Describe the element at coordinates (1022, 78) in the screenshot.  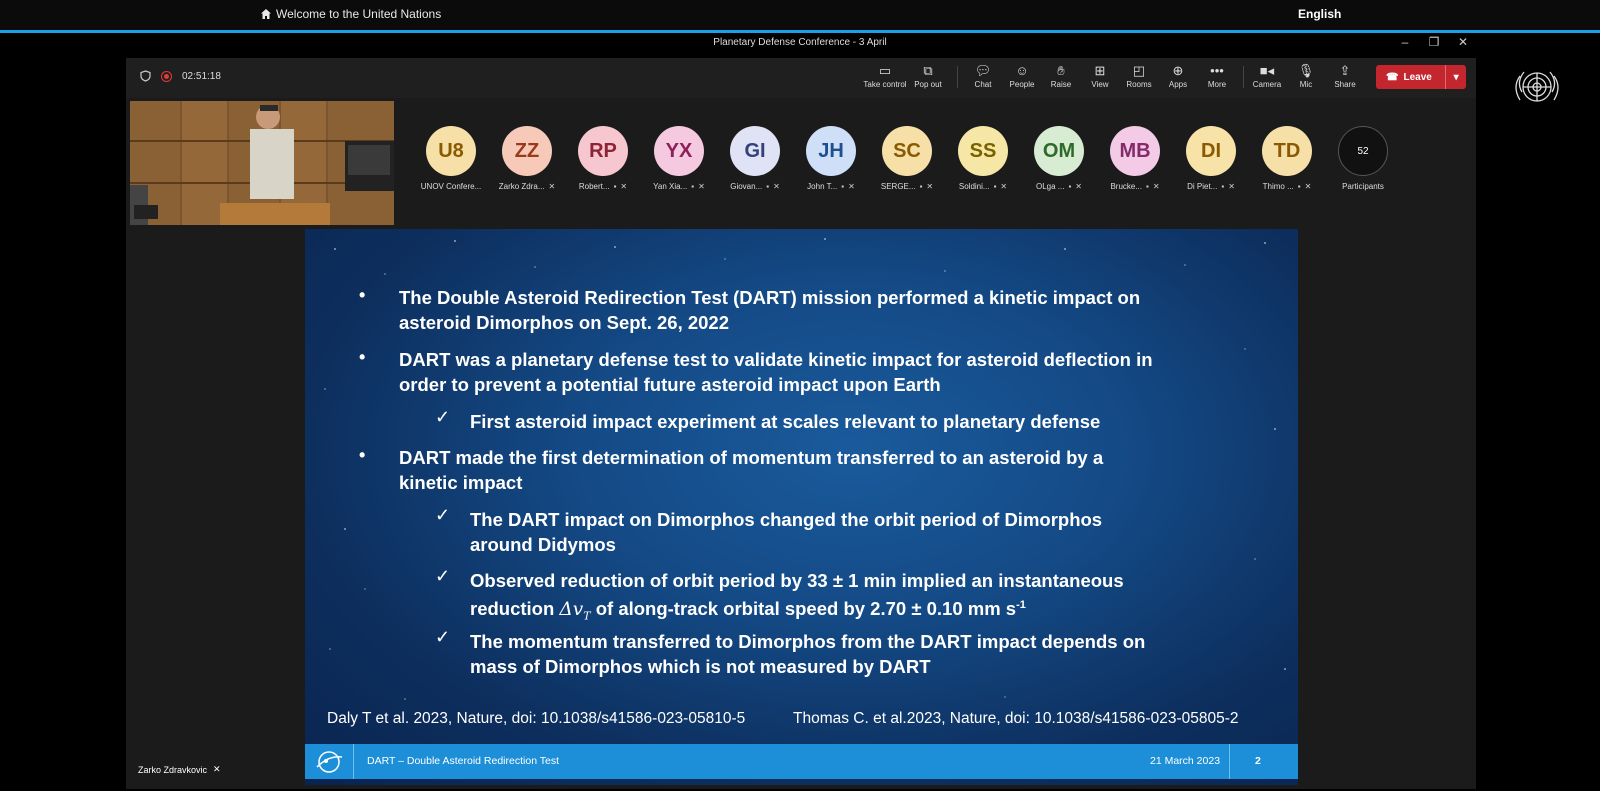
I see `people-button: ☺ People` at that location.